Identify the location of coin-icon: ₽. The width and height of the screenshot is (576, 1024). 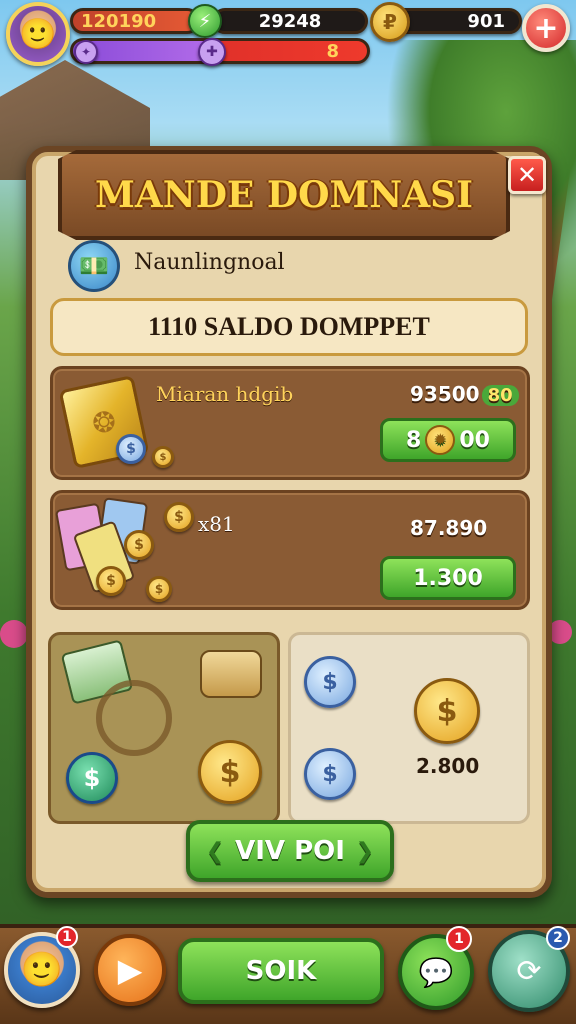
(390, 22).